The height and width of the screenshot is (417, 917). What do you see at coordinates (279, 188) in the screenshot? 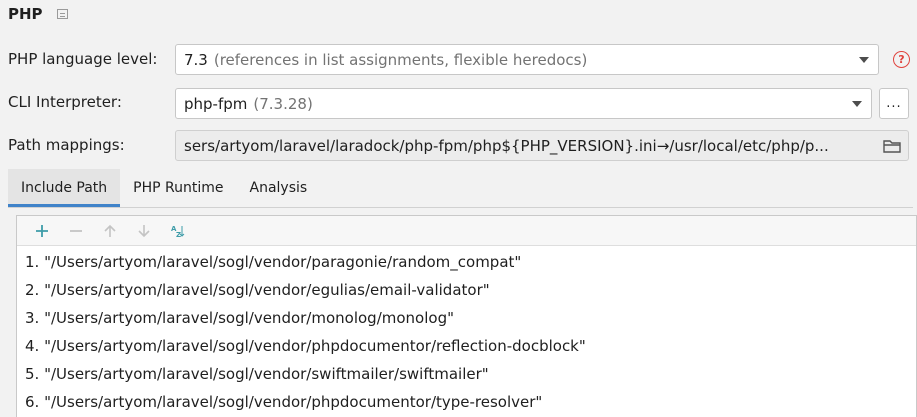
I see `tab-analysis: Analysis` at bounding box center [279, 188].